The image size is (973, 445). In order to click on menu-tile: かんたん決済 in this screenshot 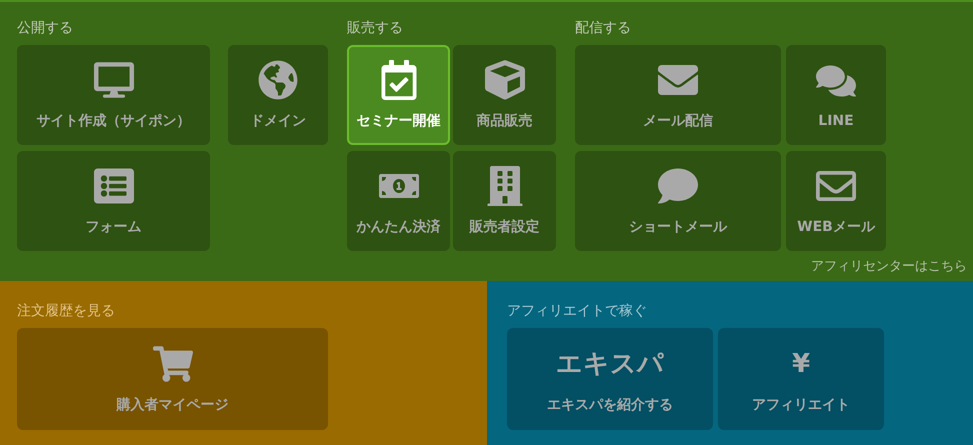, I will do `click(398, 201)`.